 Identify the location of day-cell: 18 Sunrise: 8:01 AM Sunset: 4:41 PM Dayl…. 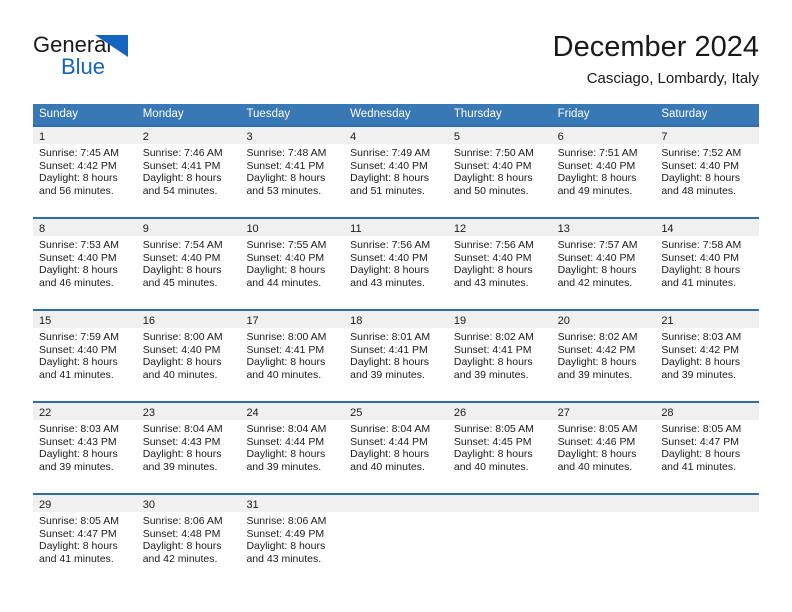
(396, 356).